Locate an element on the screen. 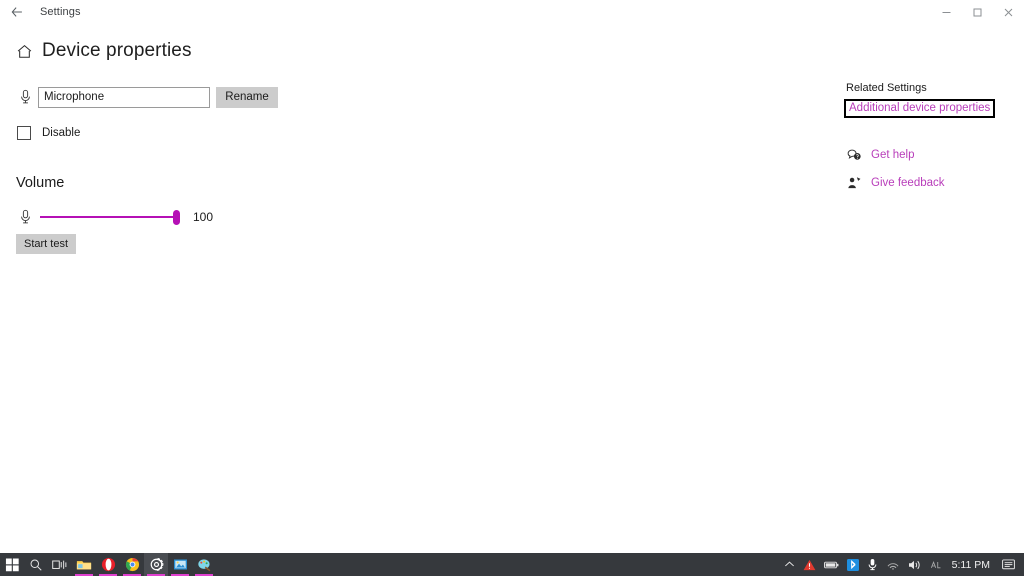  rename-button: Rename is located at coordinates (247, 97).